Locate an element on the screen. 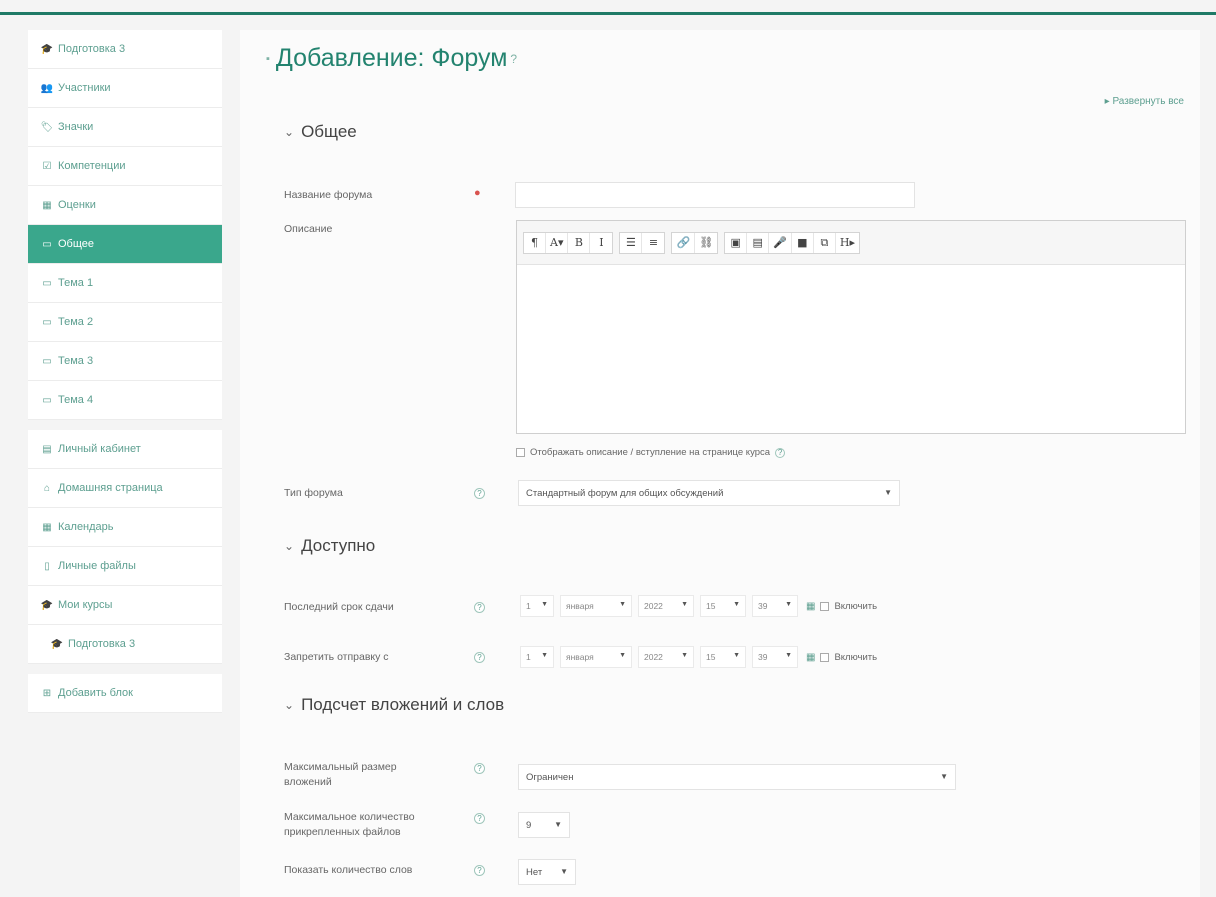  image-button: ▣ is located at coordinates (736, 242).